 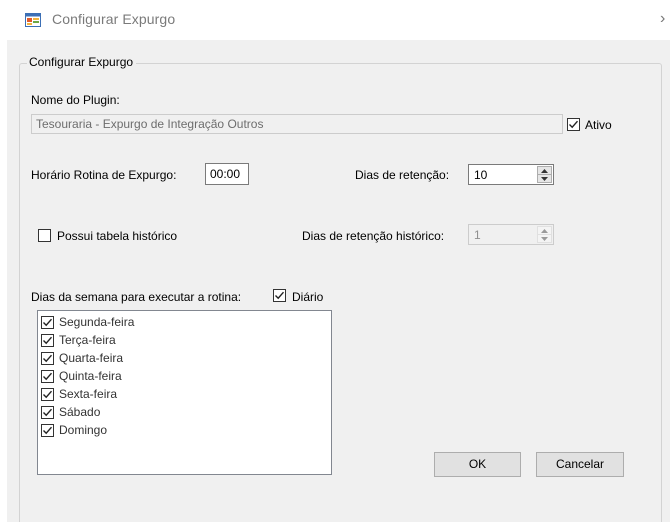 What do you see at coordinates (83, 430) in the screenshot?
I see `weekday-label: Domingo` at bounding box center [83, 430].